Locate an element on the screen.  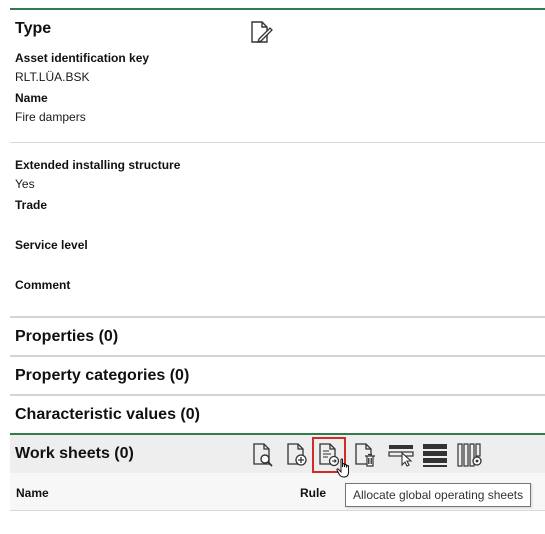
column-header-name: Name is located at coordinates (32, 493).